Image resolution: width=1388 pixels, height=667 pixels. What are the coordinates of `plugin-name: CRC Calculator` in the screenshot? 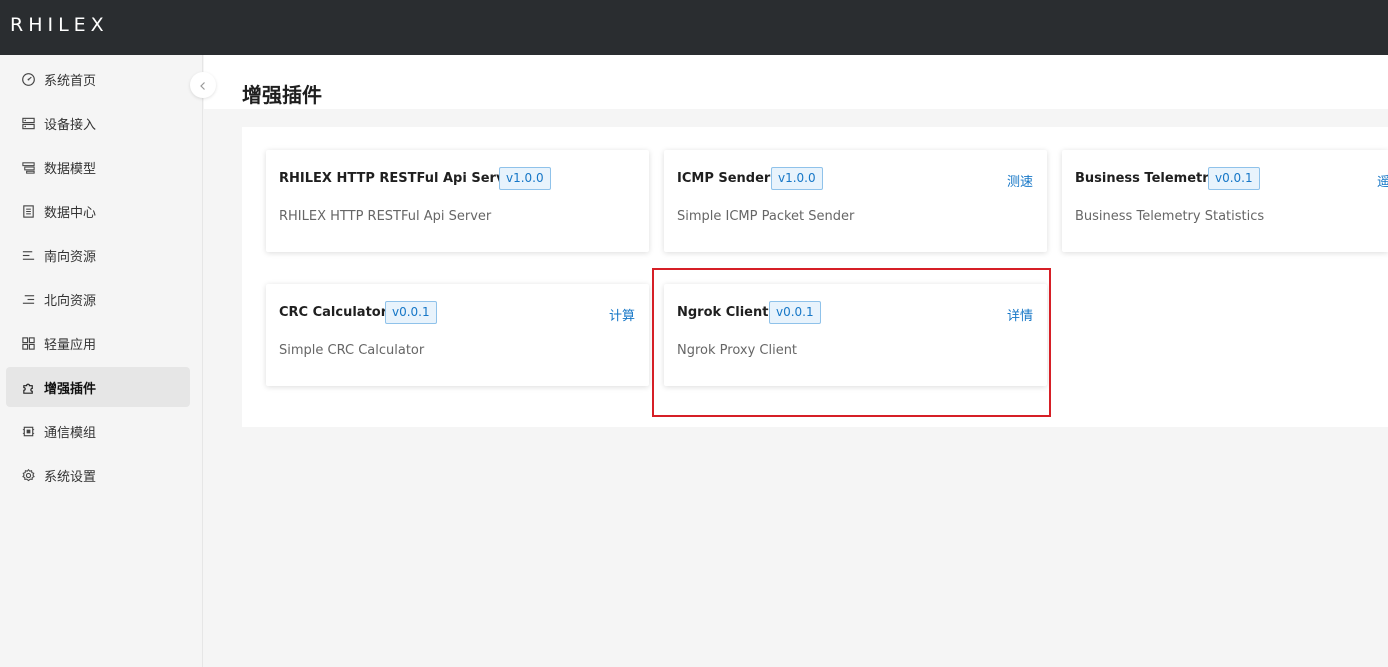 It's located at (333, 312).